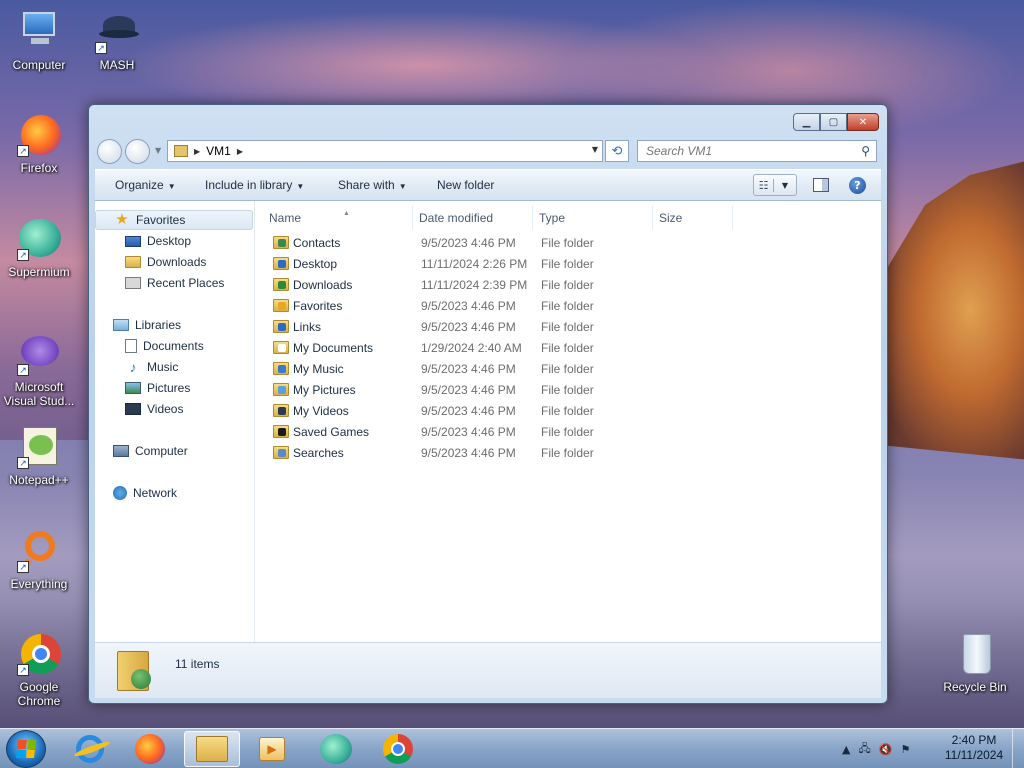  Describe the element at coordinates (39, 248) in the screenshot. I see `desktop-icon-supermium: ↗ Supermium` at that location.